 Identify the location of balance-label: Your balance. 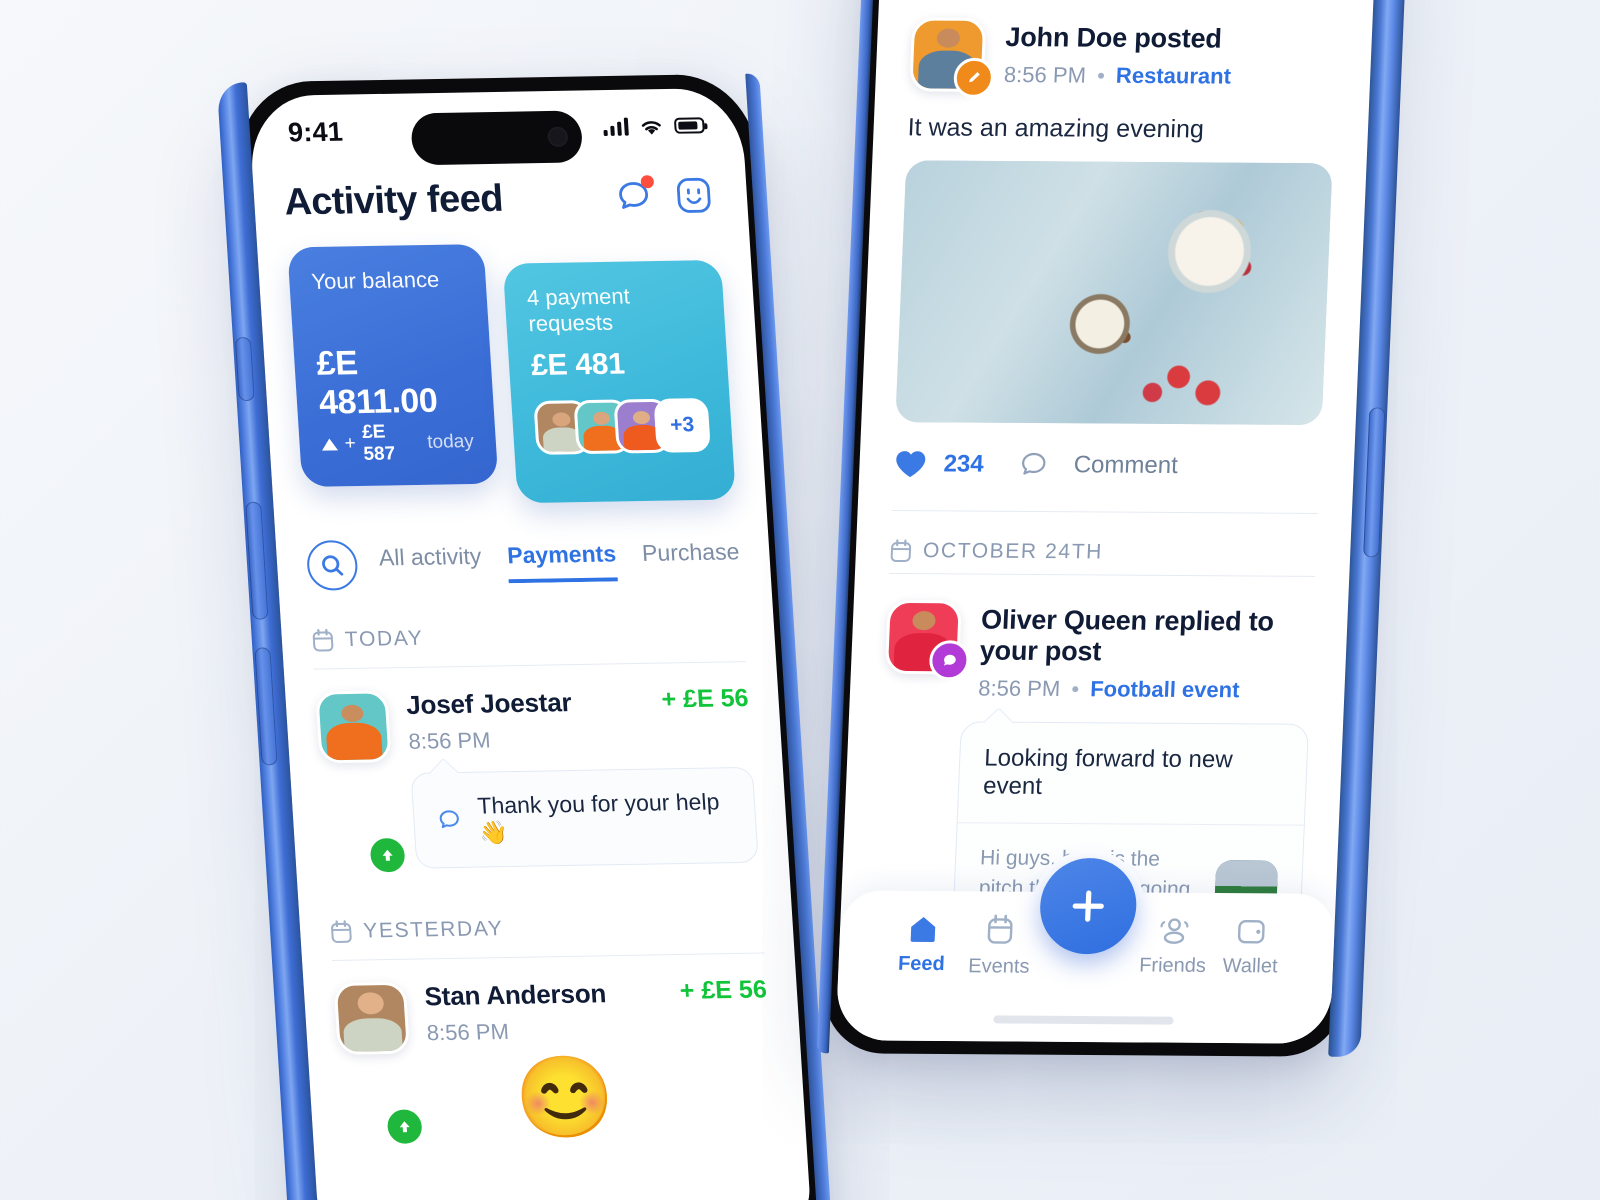
(375, 280).